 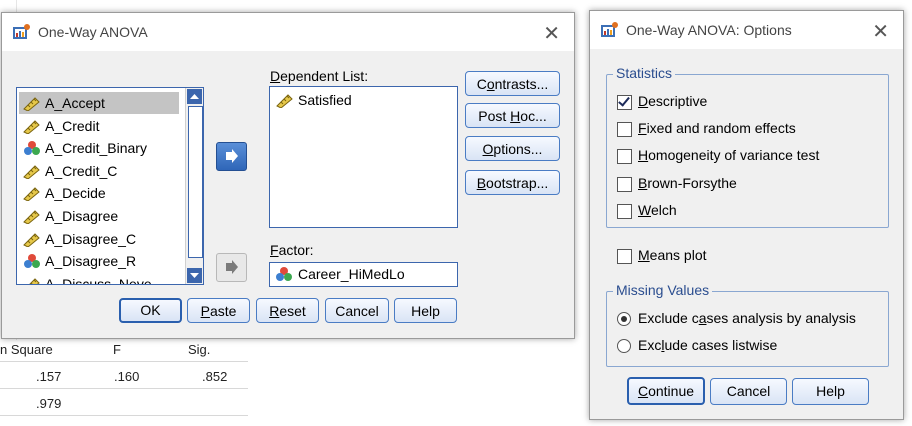 I want to click on ok-button: OK, so click(x=150, y=310).